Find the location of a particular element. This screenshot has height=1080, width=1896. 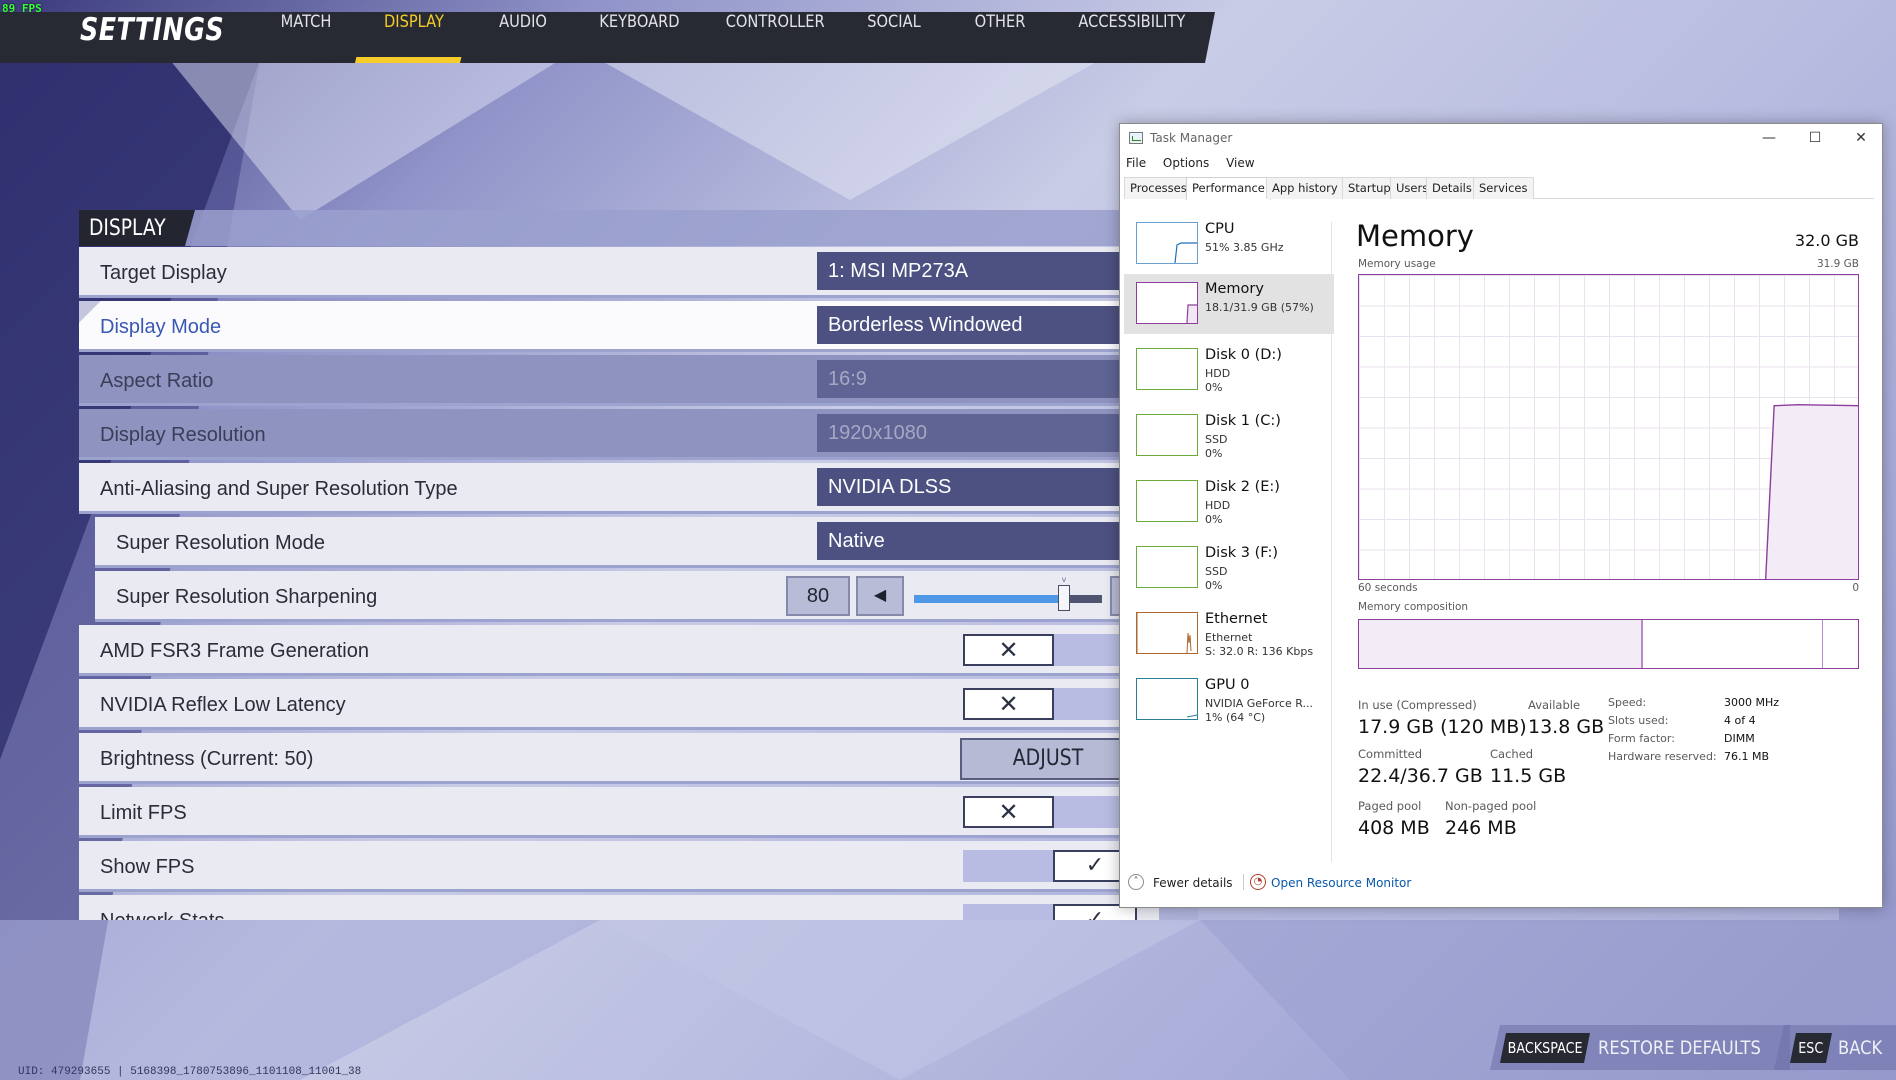

aspect-ratio-dropdown: 16:9 is located at coordinates (977, 379).